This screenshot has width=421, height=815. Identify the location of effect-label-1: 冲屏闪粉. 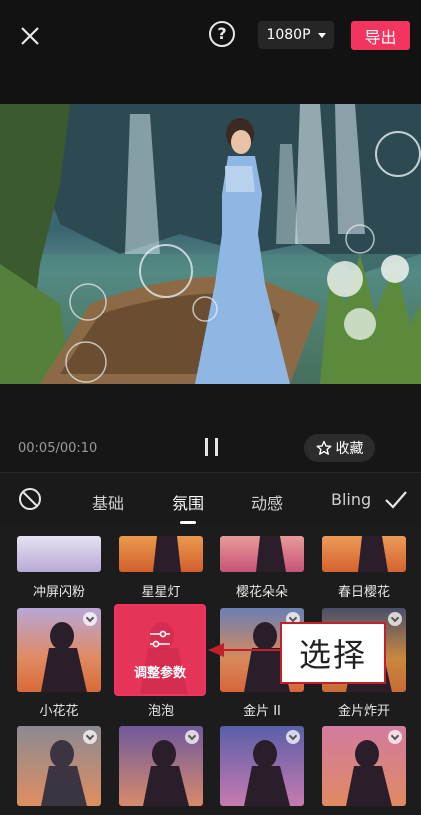
(58, 592).